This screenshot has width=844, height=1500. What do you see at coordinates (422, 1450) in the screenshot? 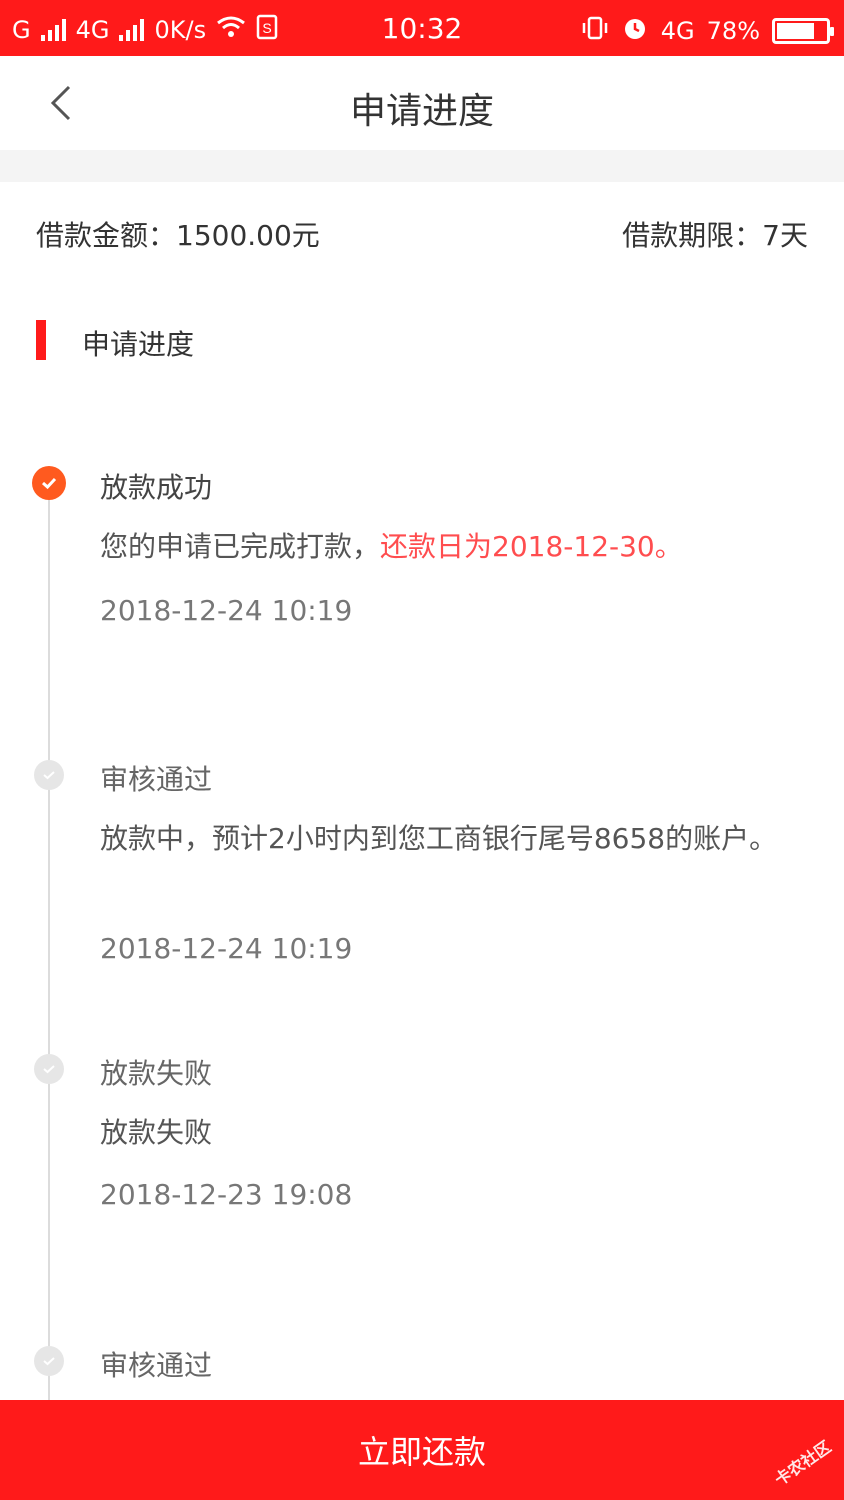
I see `repay-now-button: 立即还款` at bounding box center [422, 1450].